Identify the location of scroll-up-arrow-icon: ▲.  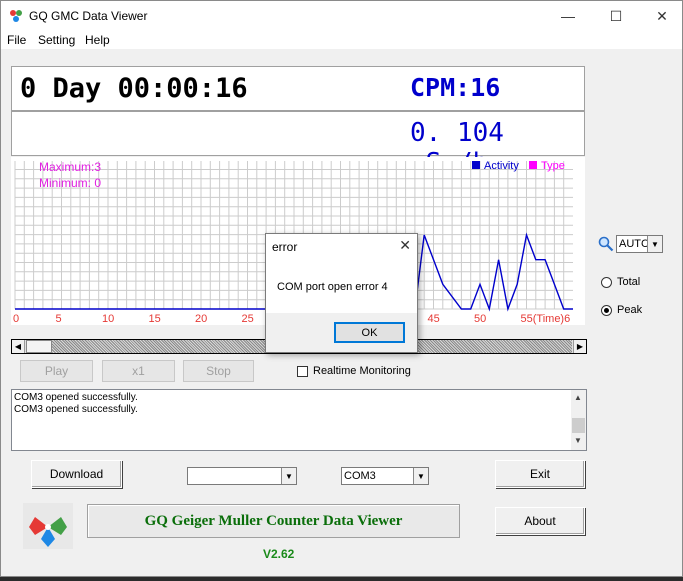
(578, 397).